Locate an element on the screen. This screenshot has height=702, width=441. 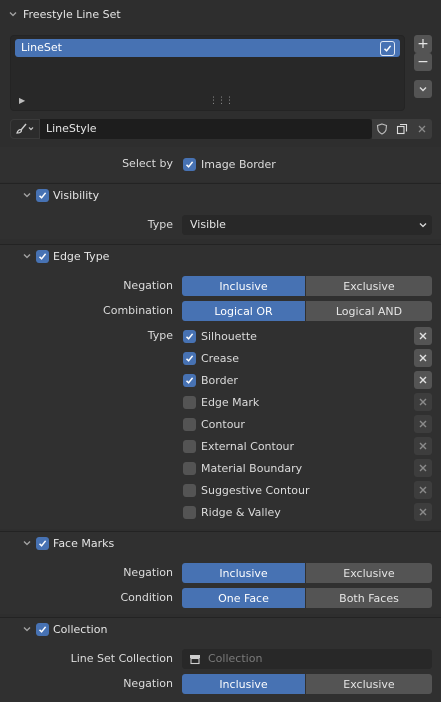
face-marks-header: Face Marks is located at coordinates (68, 543).